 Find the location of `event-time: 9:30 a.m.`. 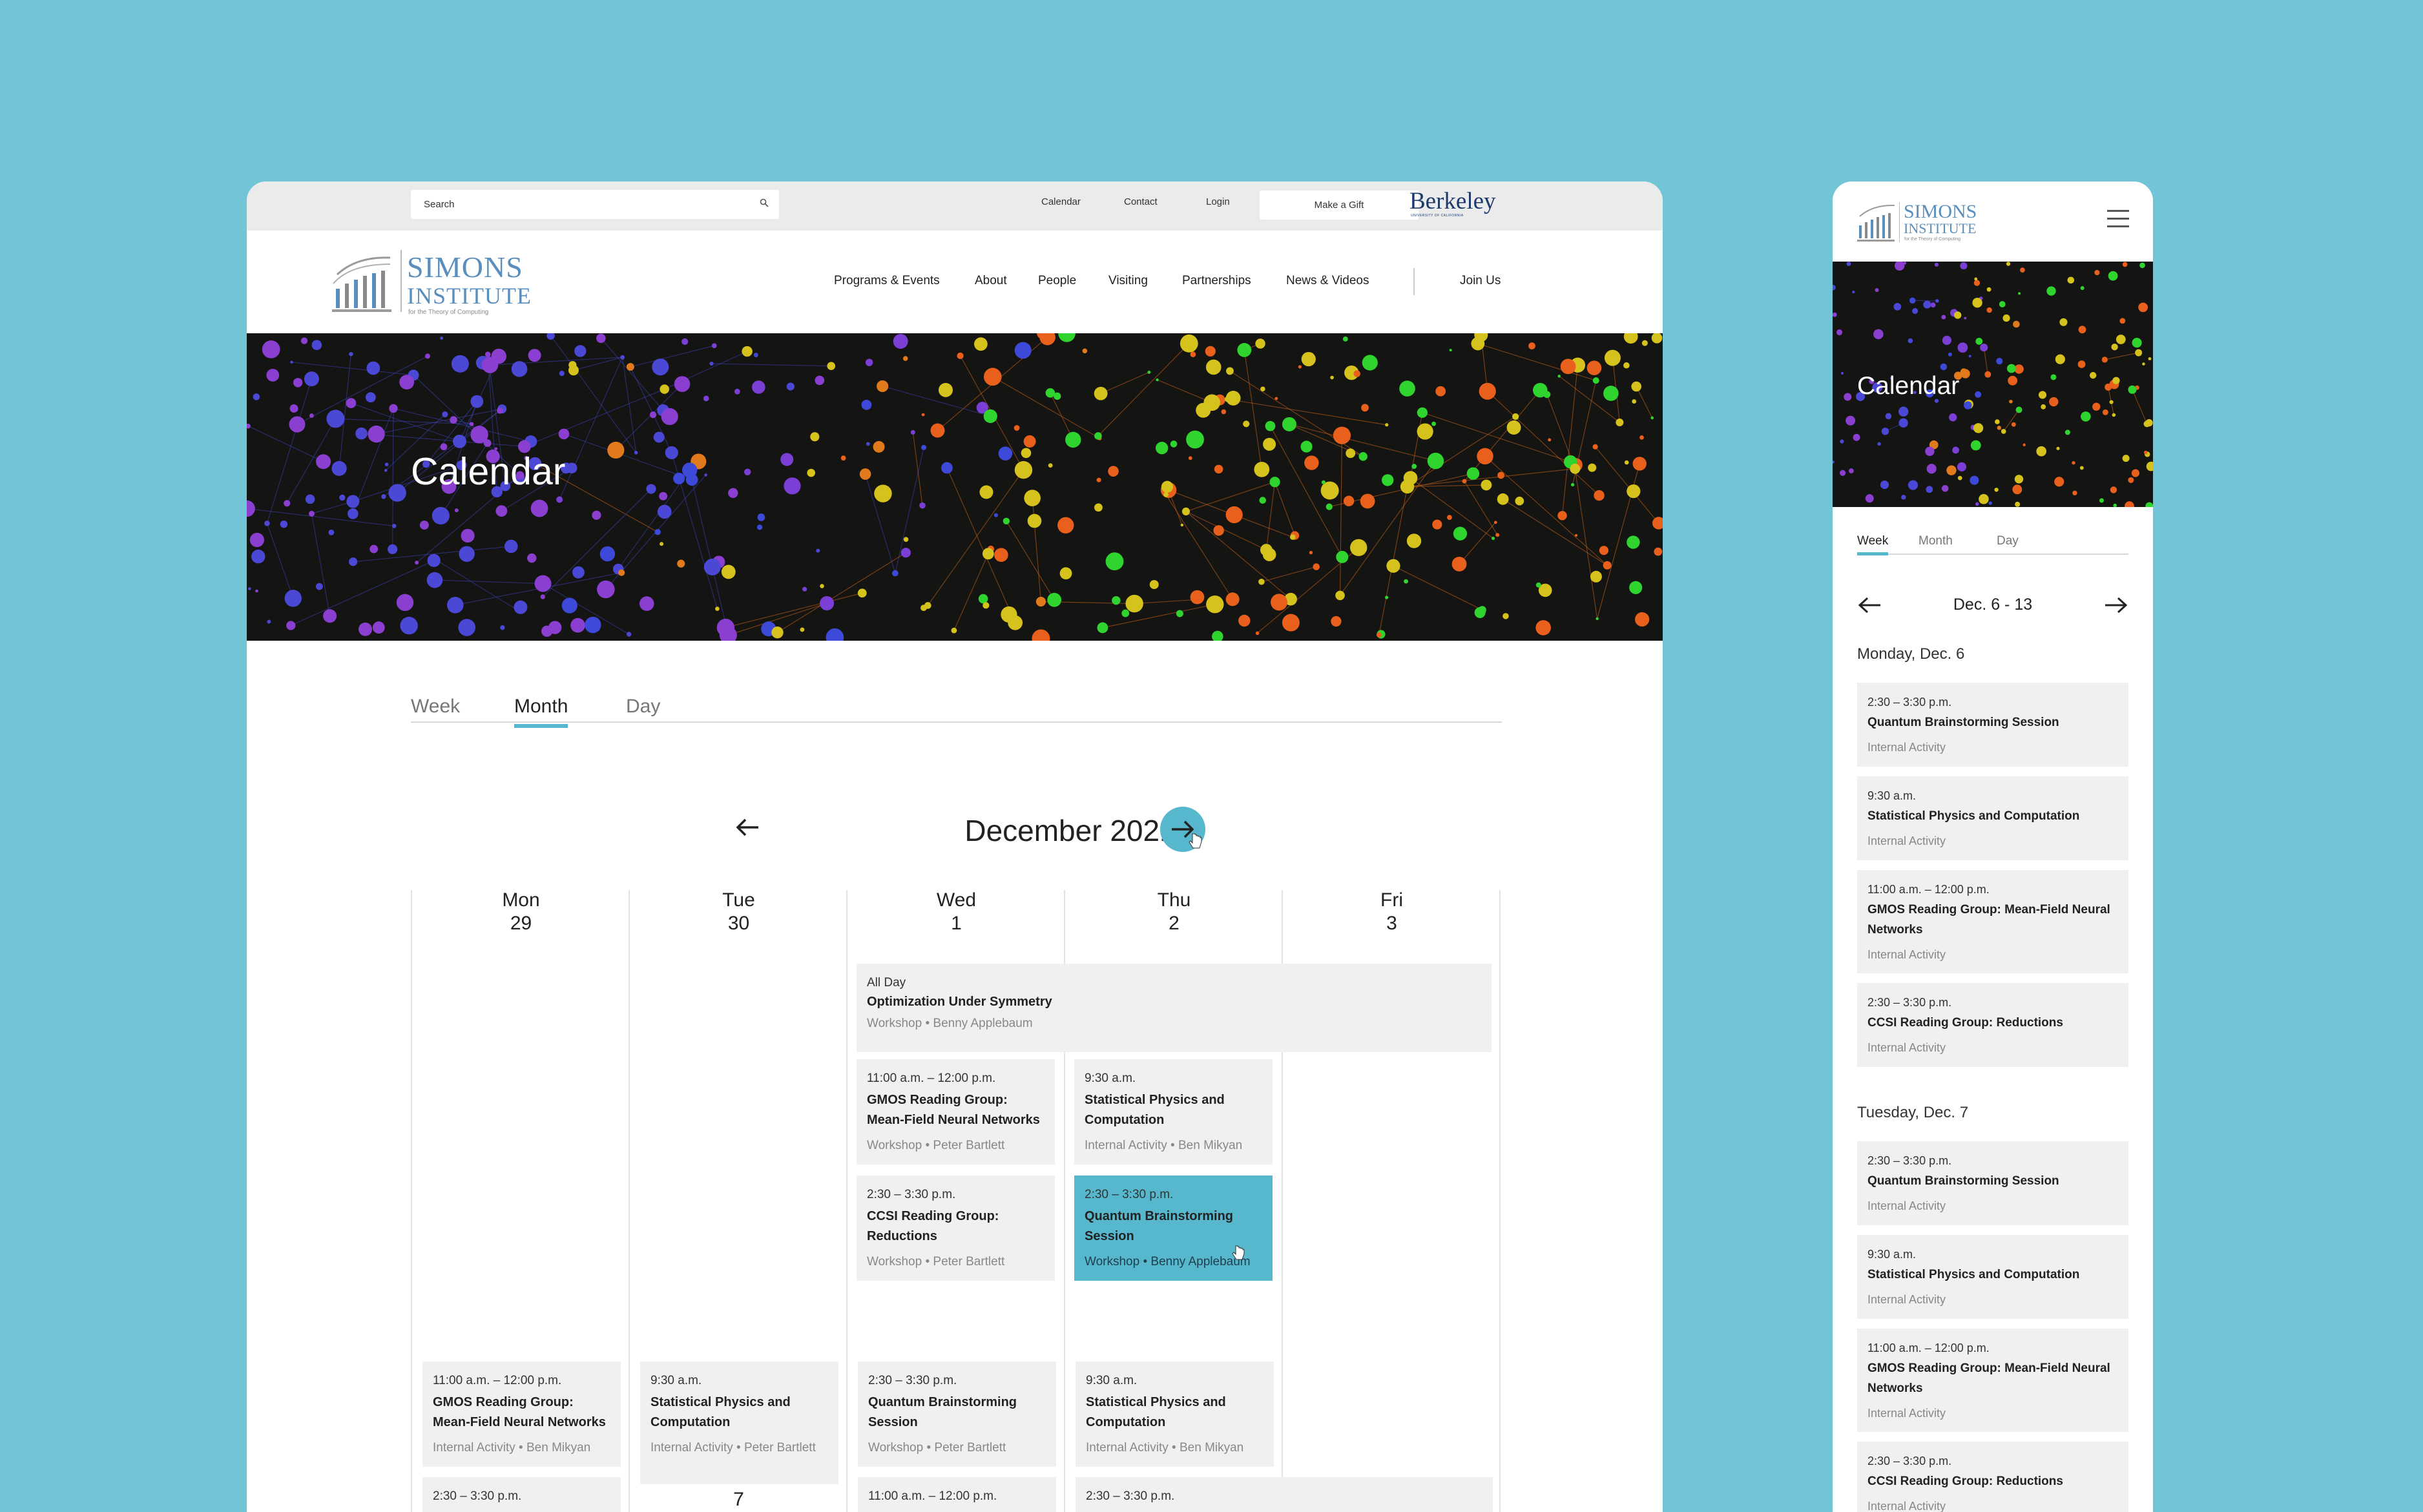

event-time: 9:30 a.m. is located at coordinates (1892, 795).